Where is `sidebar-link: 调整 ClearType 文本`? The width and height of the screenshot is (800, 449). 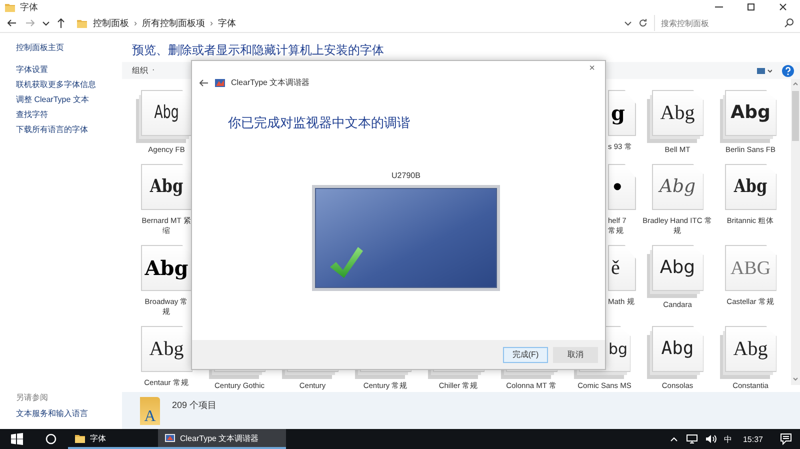
sidebar-link: 调整 ClearType 文本 is located at coordinates (69, 99).